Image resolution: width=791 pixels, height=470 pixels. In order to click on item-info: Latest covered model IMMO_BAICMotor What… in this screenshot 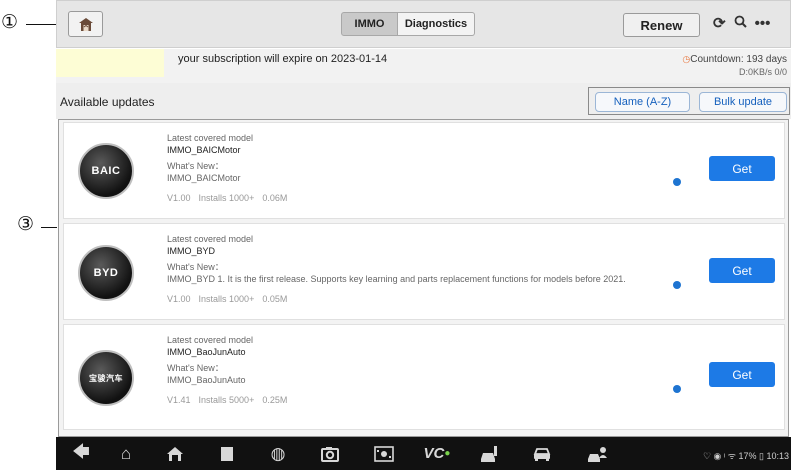, I will do `click(427, 168)`.